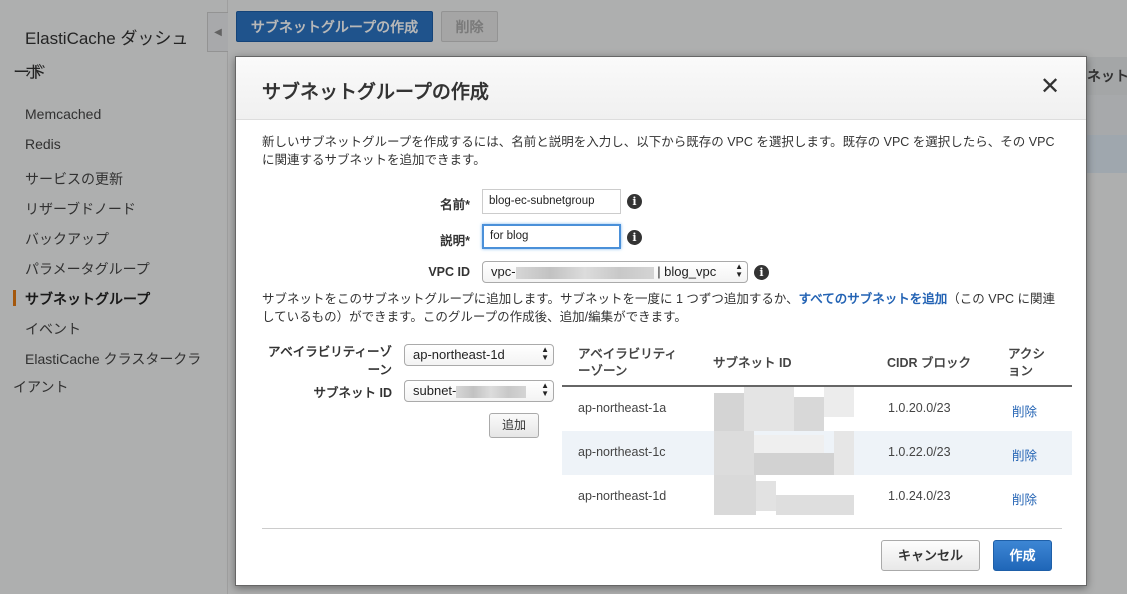  Describe the element at coordinates (622, 496) in the screenshot. I see `row-availability-zone: ap-northeast-1d` at that location.